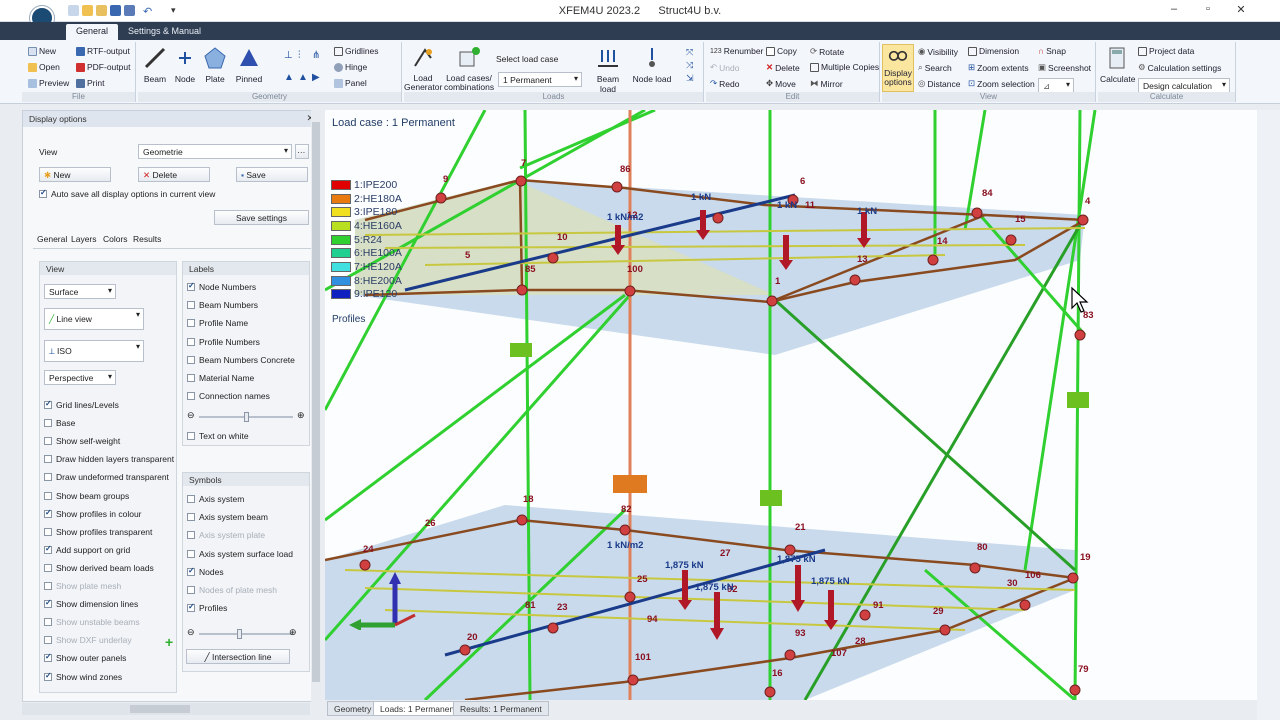  What do you see at coordinates (350, 83) in the screenshot?
I see `panel-button: Panel` at bounding box center [350, 83].